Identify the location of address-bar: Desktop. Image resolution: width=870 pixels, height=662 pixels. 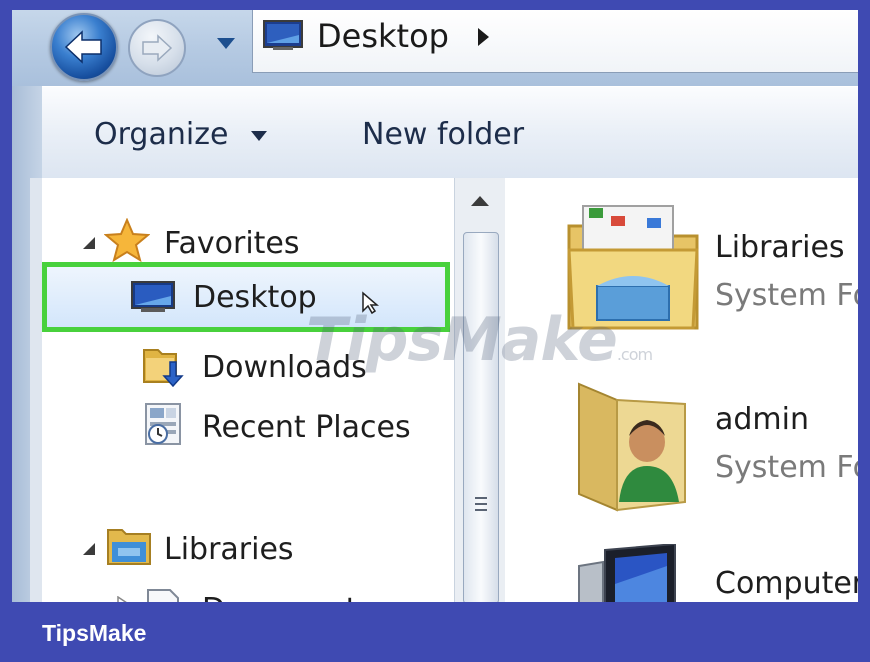
(555, 41).